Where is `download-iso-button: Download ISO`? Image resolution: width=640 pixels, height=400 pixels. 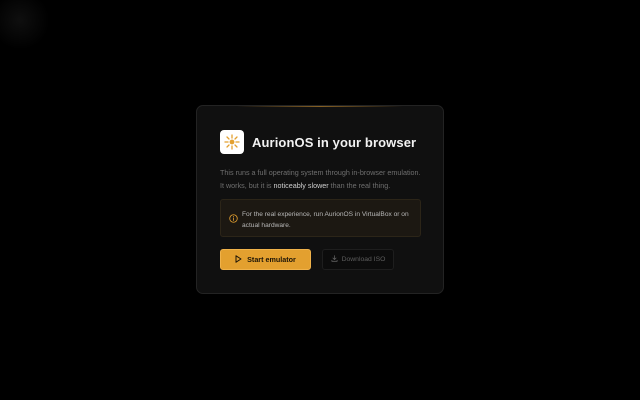
download-iso-button: Download ISO is located at coordinates (358, 259).